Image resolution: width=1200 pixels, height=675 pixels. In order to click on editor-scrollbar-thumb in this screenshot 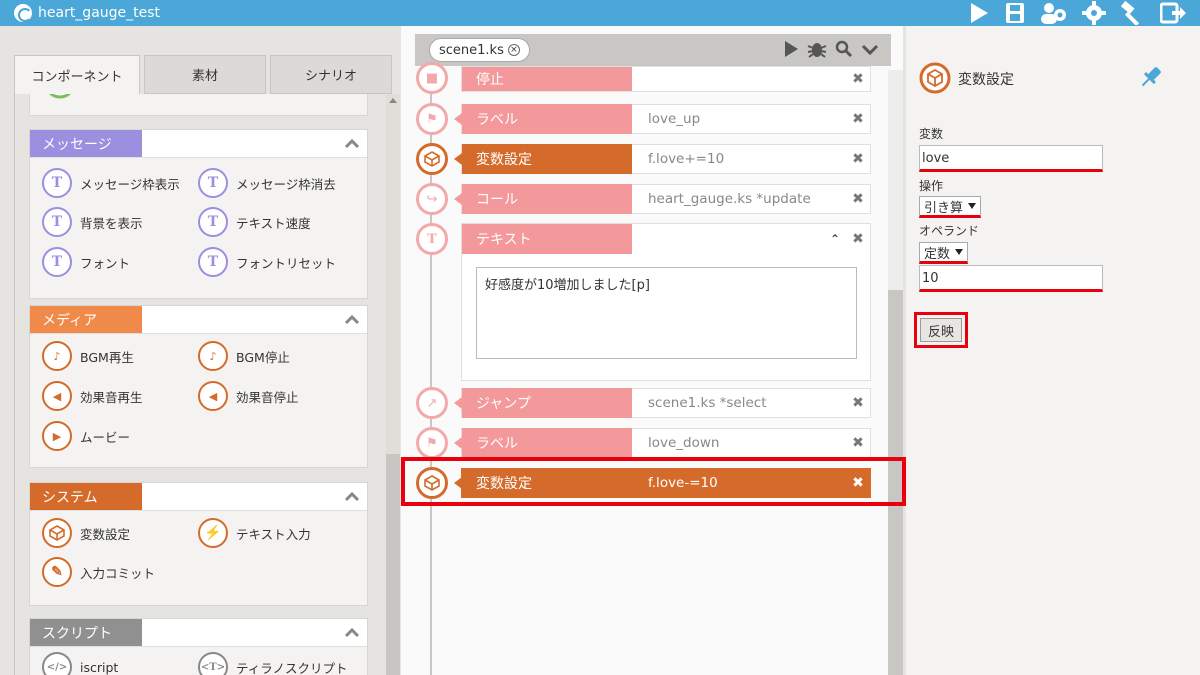, I will do `click(895, 482)`.